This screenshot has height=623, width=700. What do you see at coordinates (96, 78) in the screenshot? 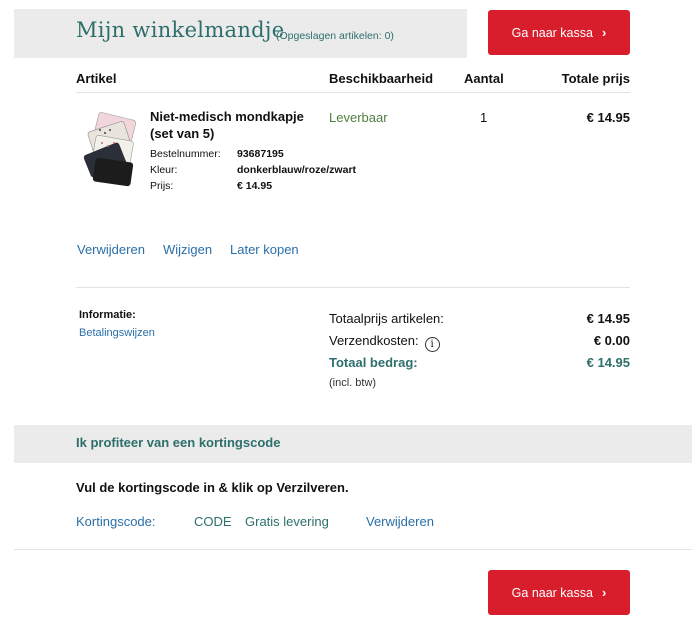
I see `column-header-article: Artikel` at bounding box center [96, 78].